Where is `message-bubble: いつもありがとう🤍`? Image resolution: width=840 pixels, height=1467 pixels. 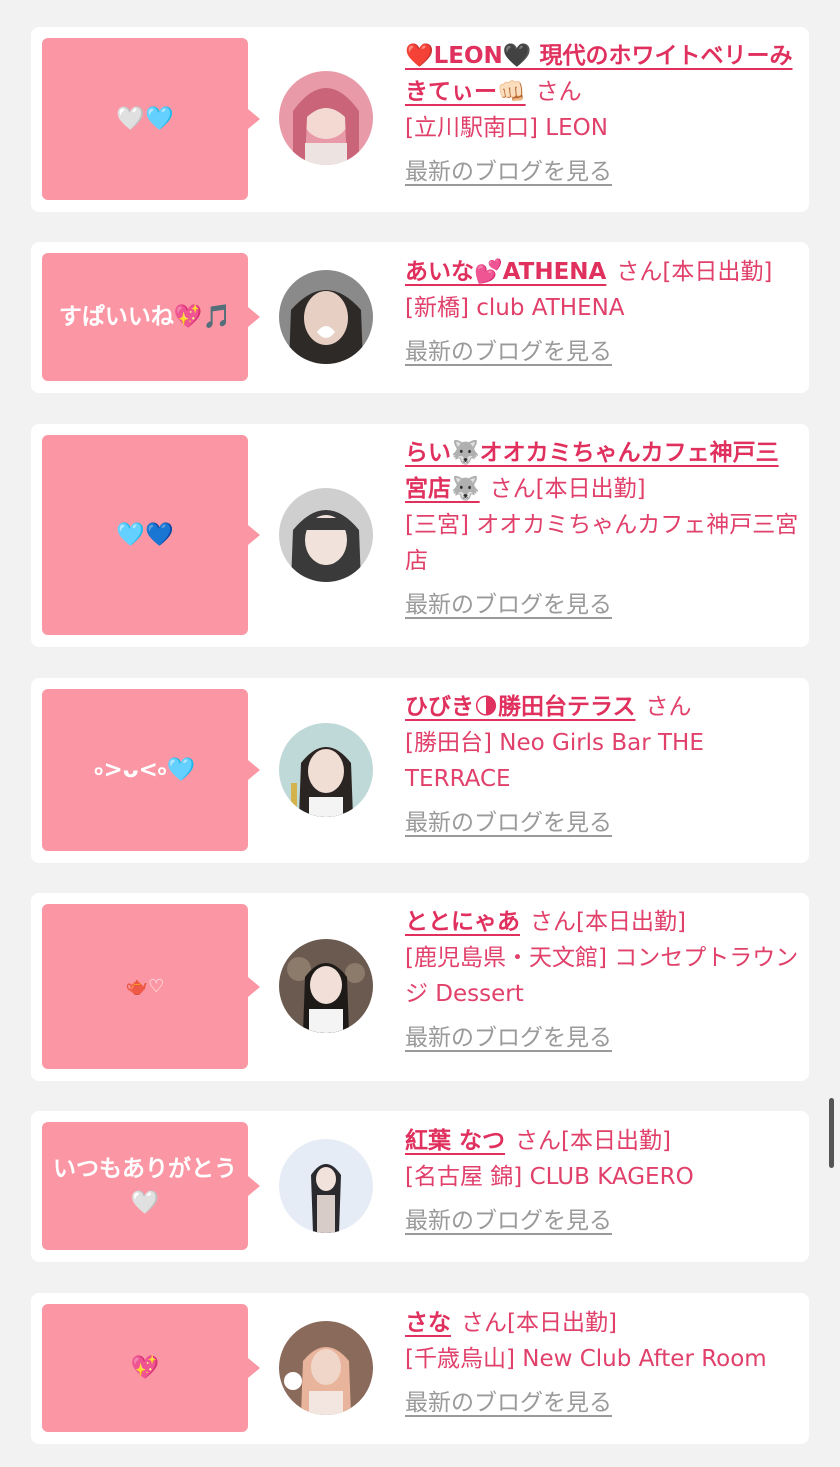 message-bubble: いつもありがとう🤍 is located at coordinates (151, 1186).